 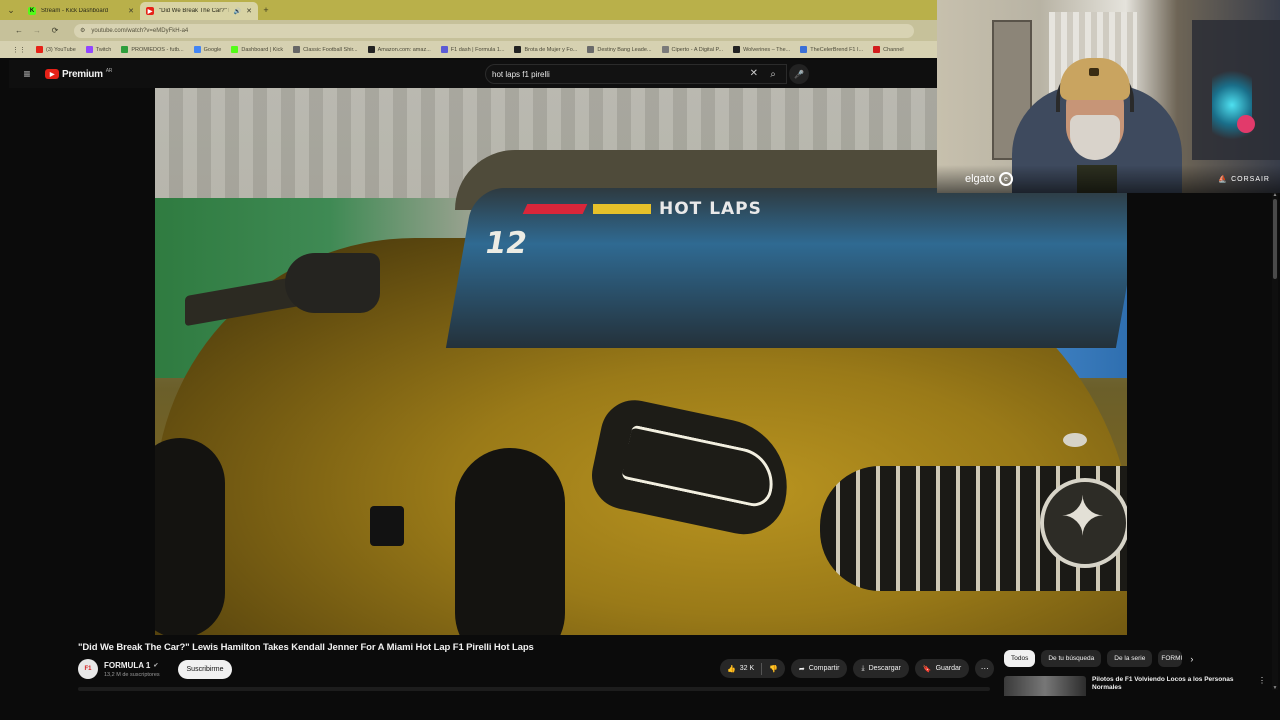 What do you see at coordinates (773, 74) in the screenshot?
I see `search-button: ⌕` at bounding box center [773, 74].